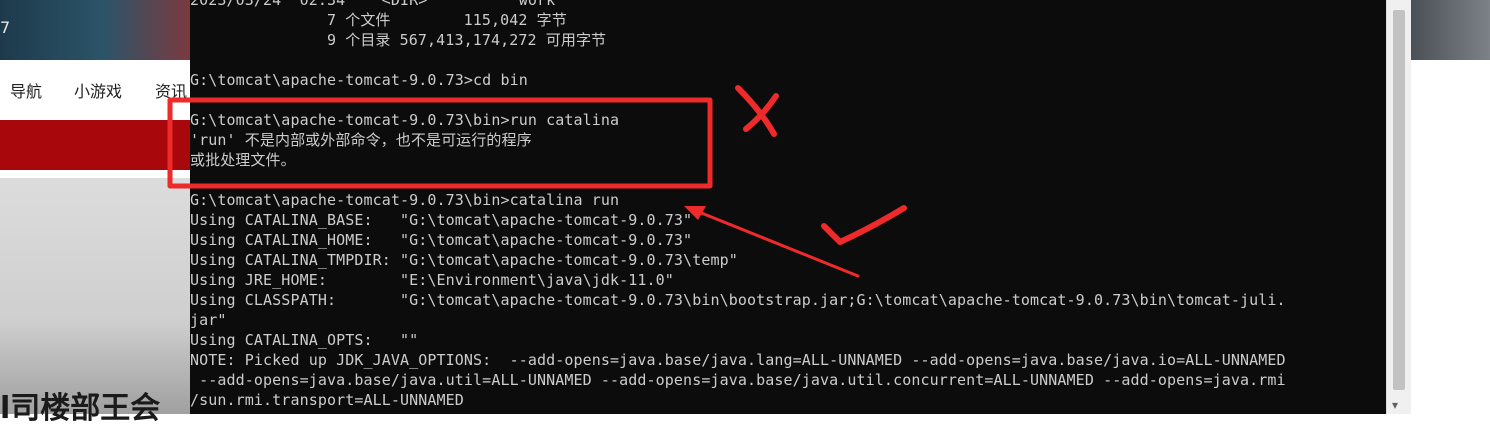 Image resolution: width=1490 pixels, height=426 pixels. What do you see at coordinates (864, 225) in the screenshot?
I see `check-mark-icon` at bounding box center [864, 225].